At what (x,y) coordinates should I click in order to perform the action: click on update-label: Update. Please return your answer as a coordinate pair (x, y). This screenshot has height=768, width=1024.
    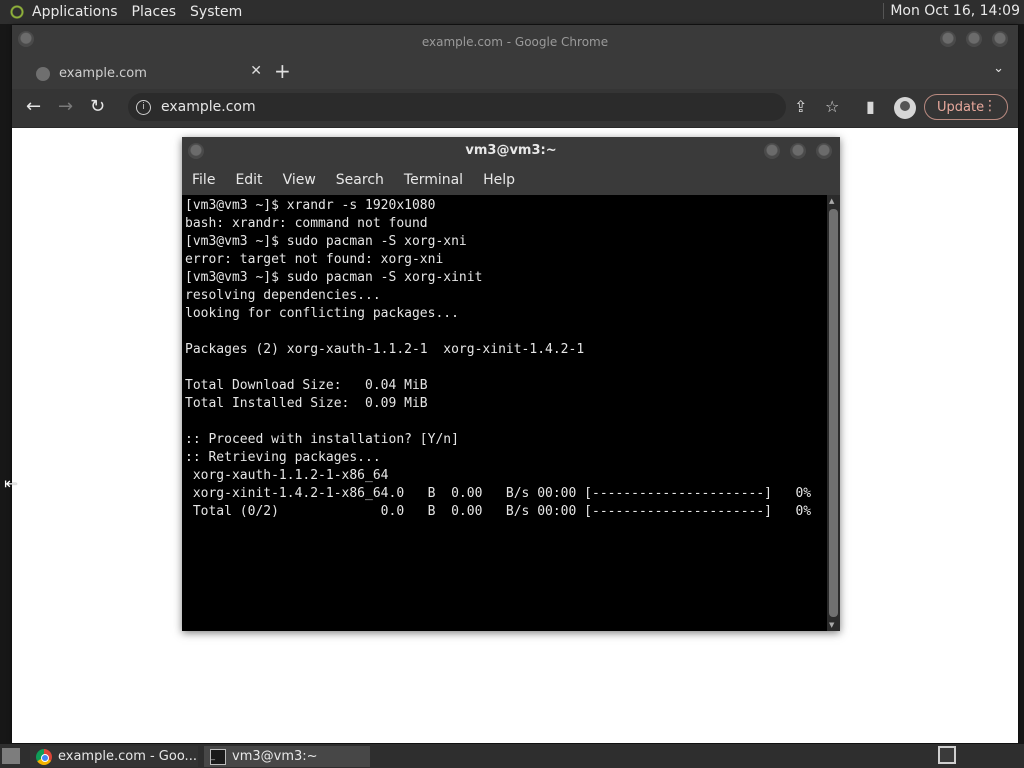
    Looking at the image, I should click on (961, 107).